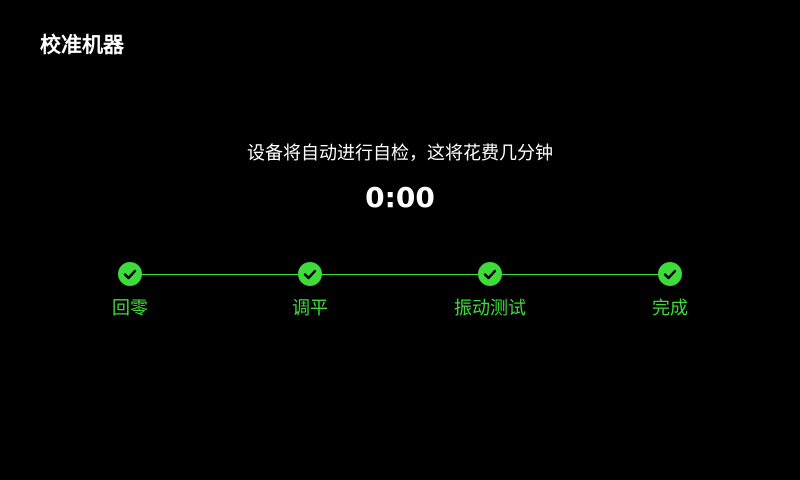  I want to click on step-complete: 完成, so click(670, 292).